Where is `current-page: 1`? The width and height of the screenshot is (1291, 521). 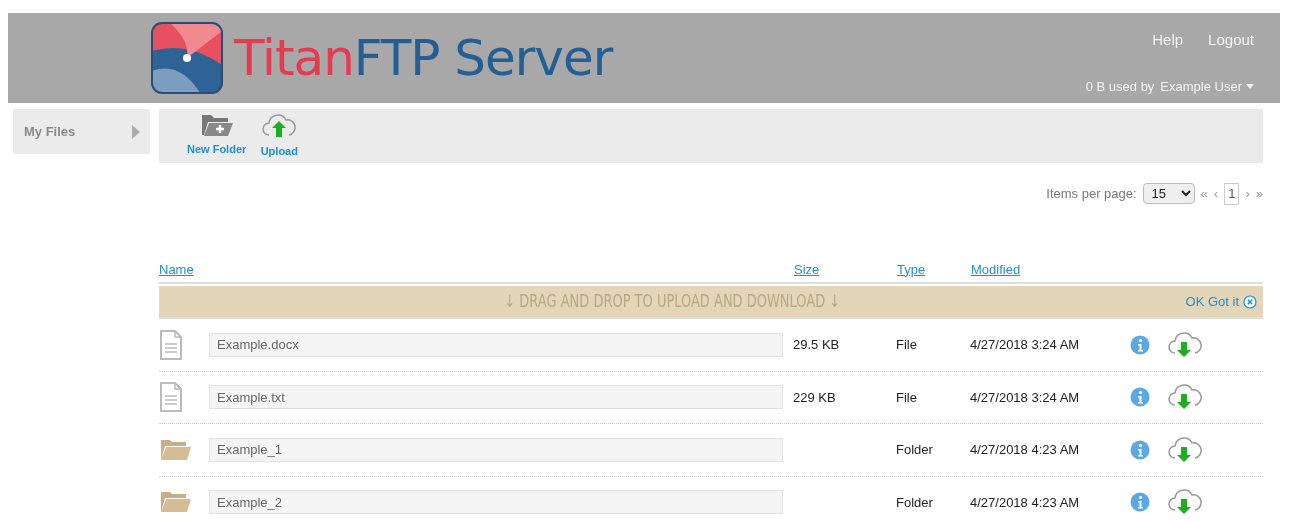 current-page: 1 is located at coordinates (1232, 194).